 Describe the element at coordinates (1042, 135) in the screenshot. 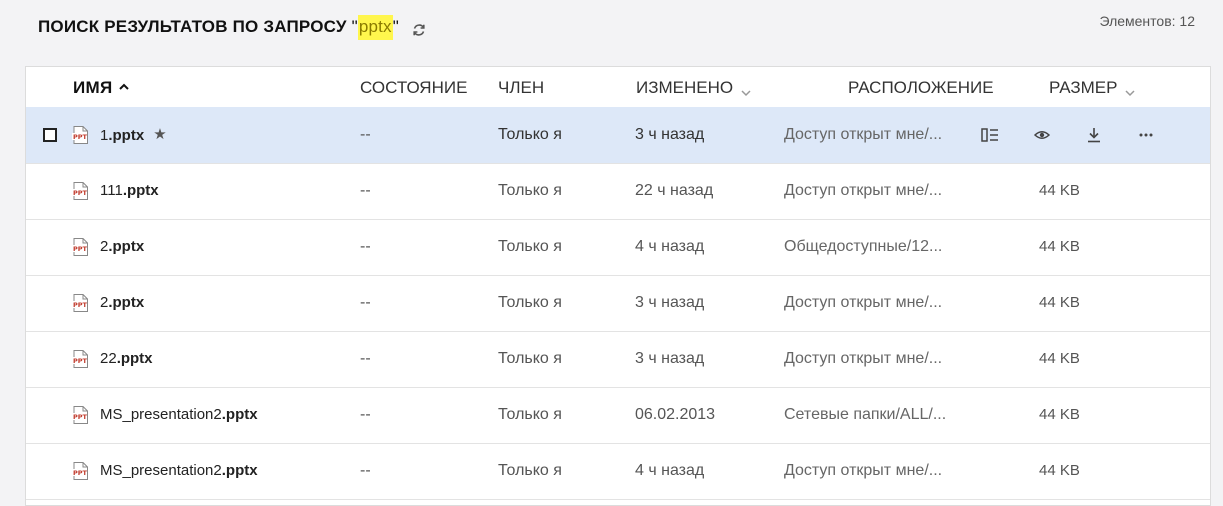

I see `eye-icon` at that location.